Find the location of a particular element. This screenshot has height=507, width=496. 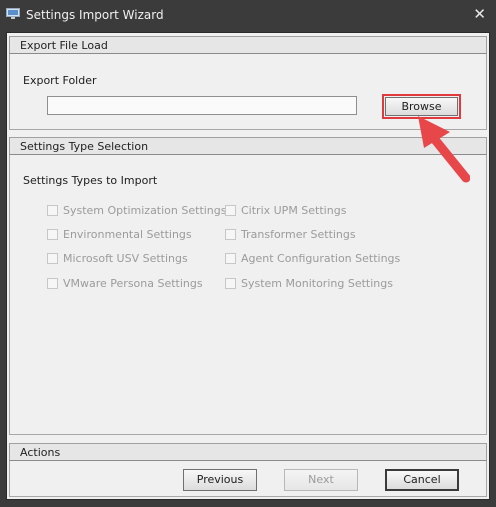

checkbox-label: Transformer Settings is located at coordinates (298, 234).